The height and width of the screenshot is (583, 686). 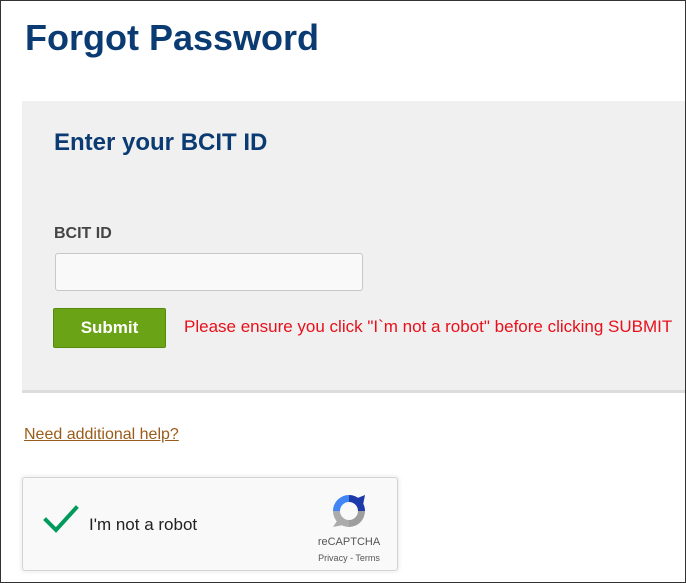 What do you see at coordinates (172, 37) in the screenshot?
I see `page-title: Forgot Password` at bounding box center [172, 37].